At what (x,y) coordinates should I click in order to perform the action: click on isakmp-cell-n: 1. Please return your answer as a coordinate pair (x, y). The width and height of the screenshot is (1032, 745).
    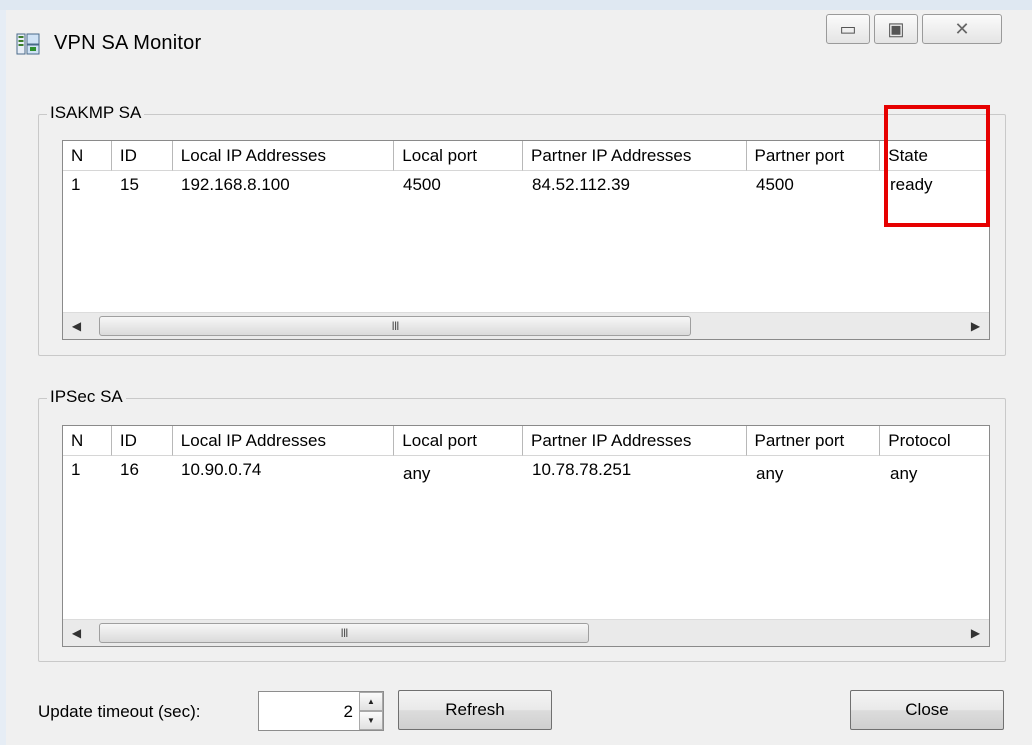
    Looking at the image, I should click on (76, 184).